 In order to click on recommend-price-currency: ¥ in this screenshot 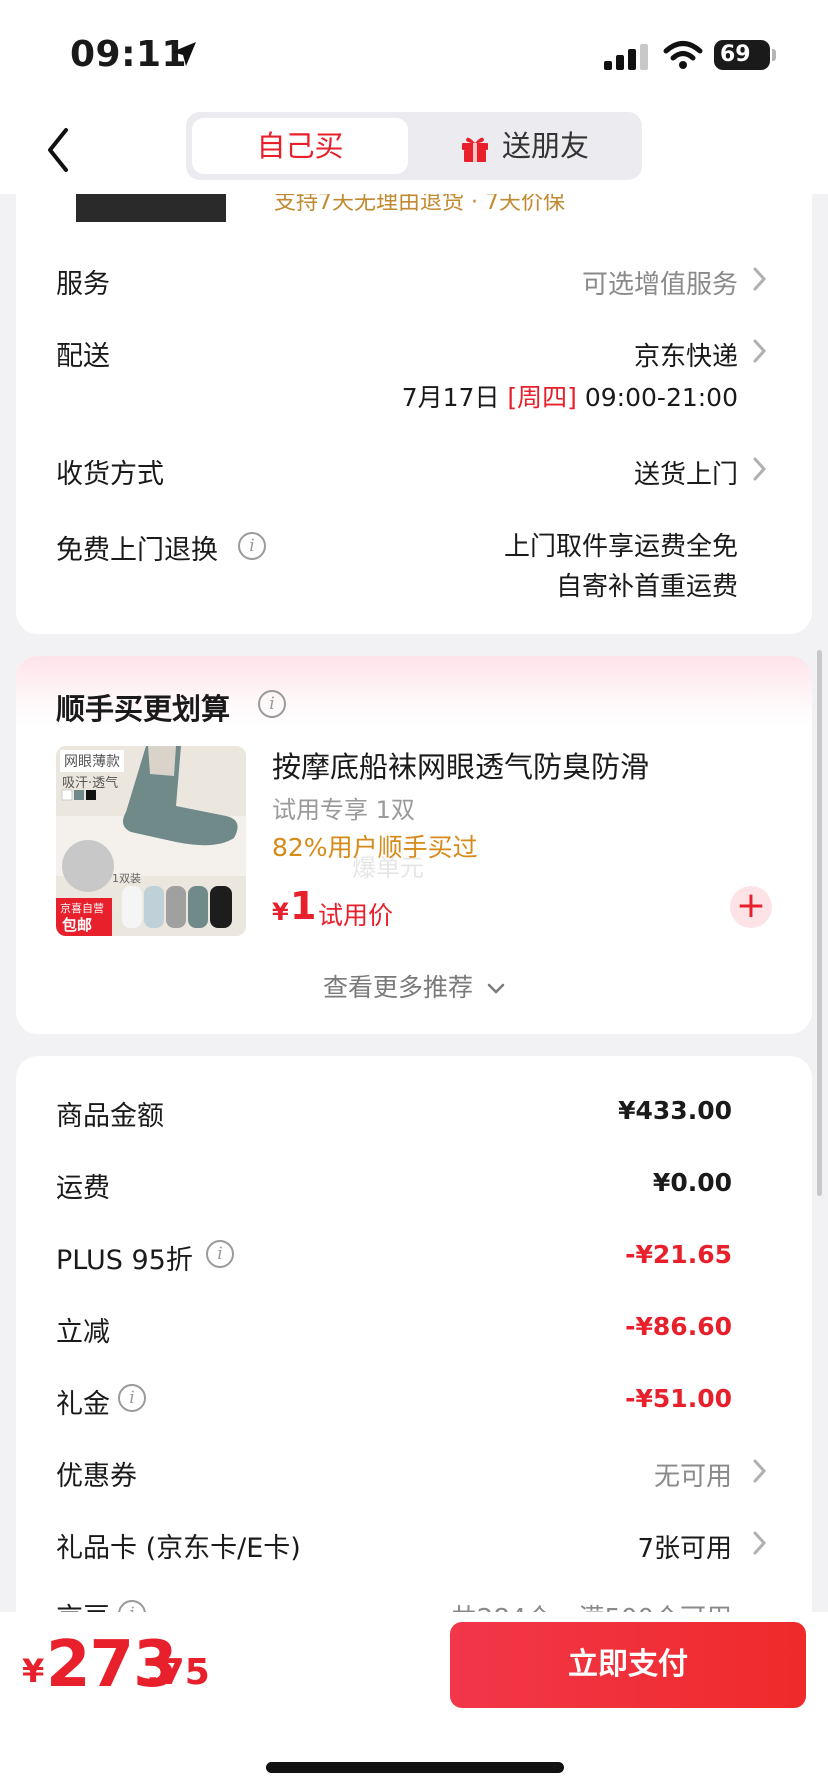, I will do `click(280, 912)`.